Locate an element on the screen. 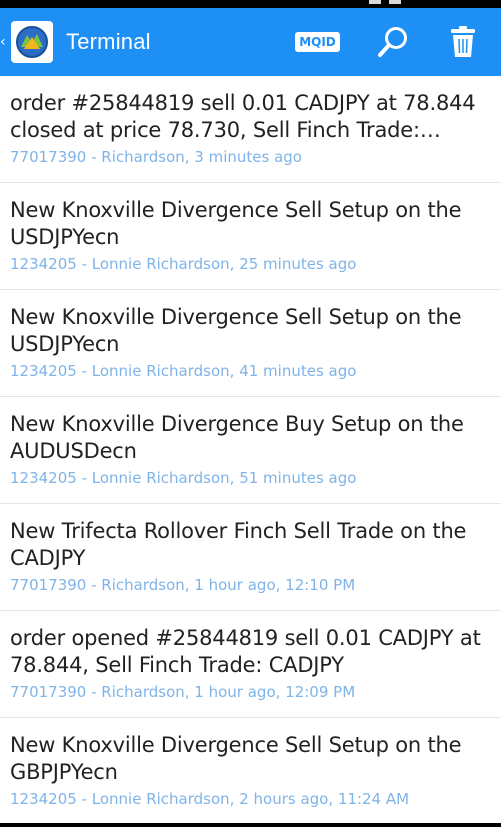  app-title: Terminal is located at coordinates (108, 41).